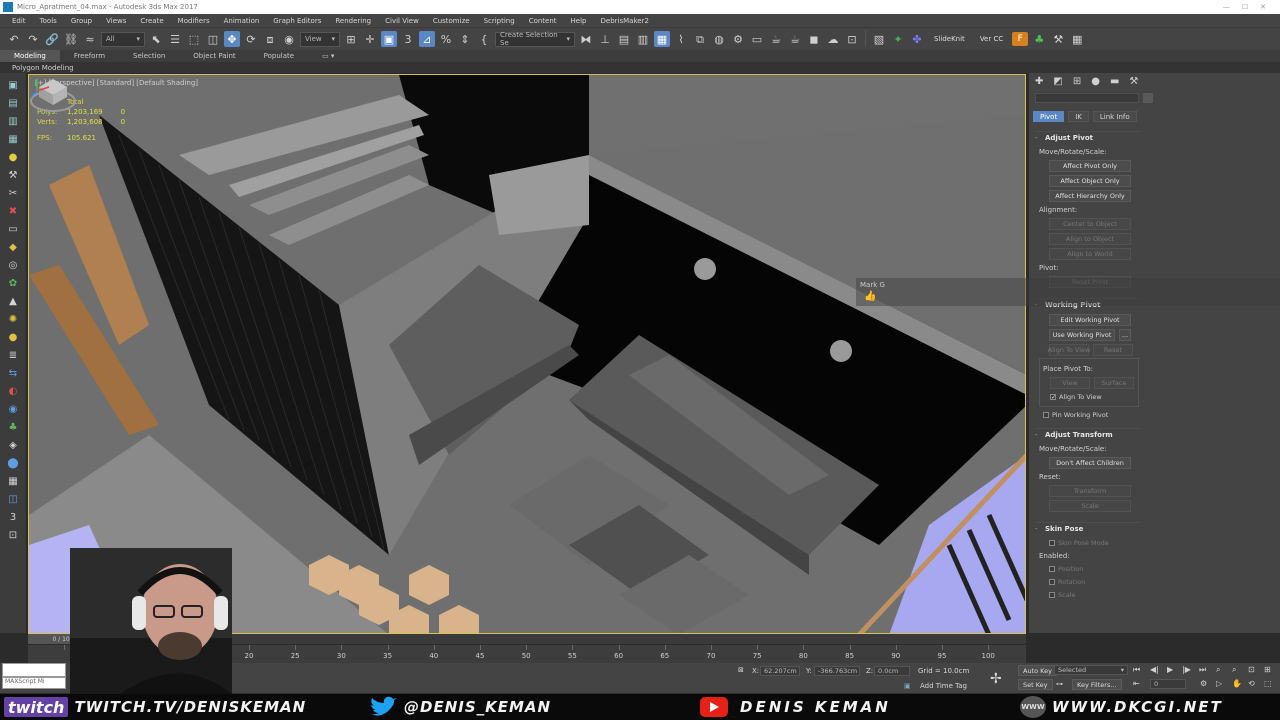 The height and width of the screenshot is (720, 1280). I want to click on tool-icon: ◐, so click(13, 391).